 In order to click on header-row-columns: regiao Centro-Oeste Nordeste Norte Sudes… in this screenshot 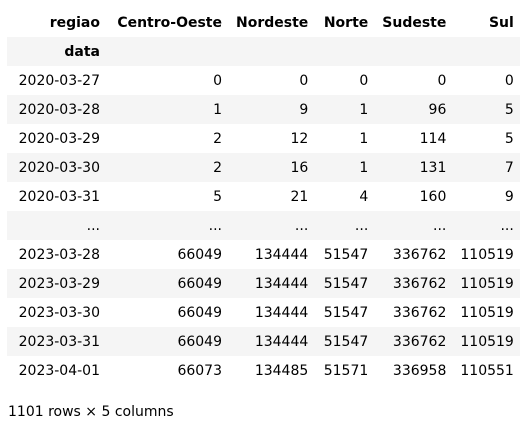, I will do `click(263, 22)`.